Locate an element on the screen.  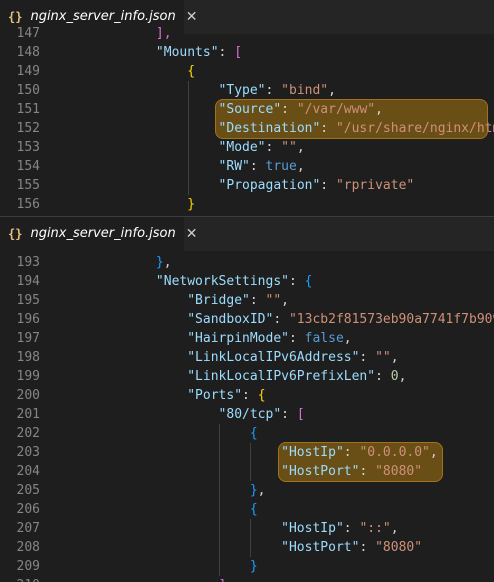
code-line: 208 "HostPort": "8080" is located at coordinates (247, 547).